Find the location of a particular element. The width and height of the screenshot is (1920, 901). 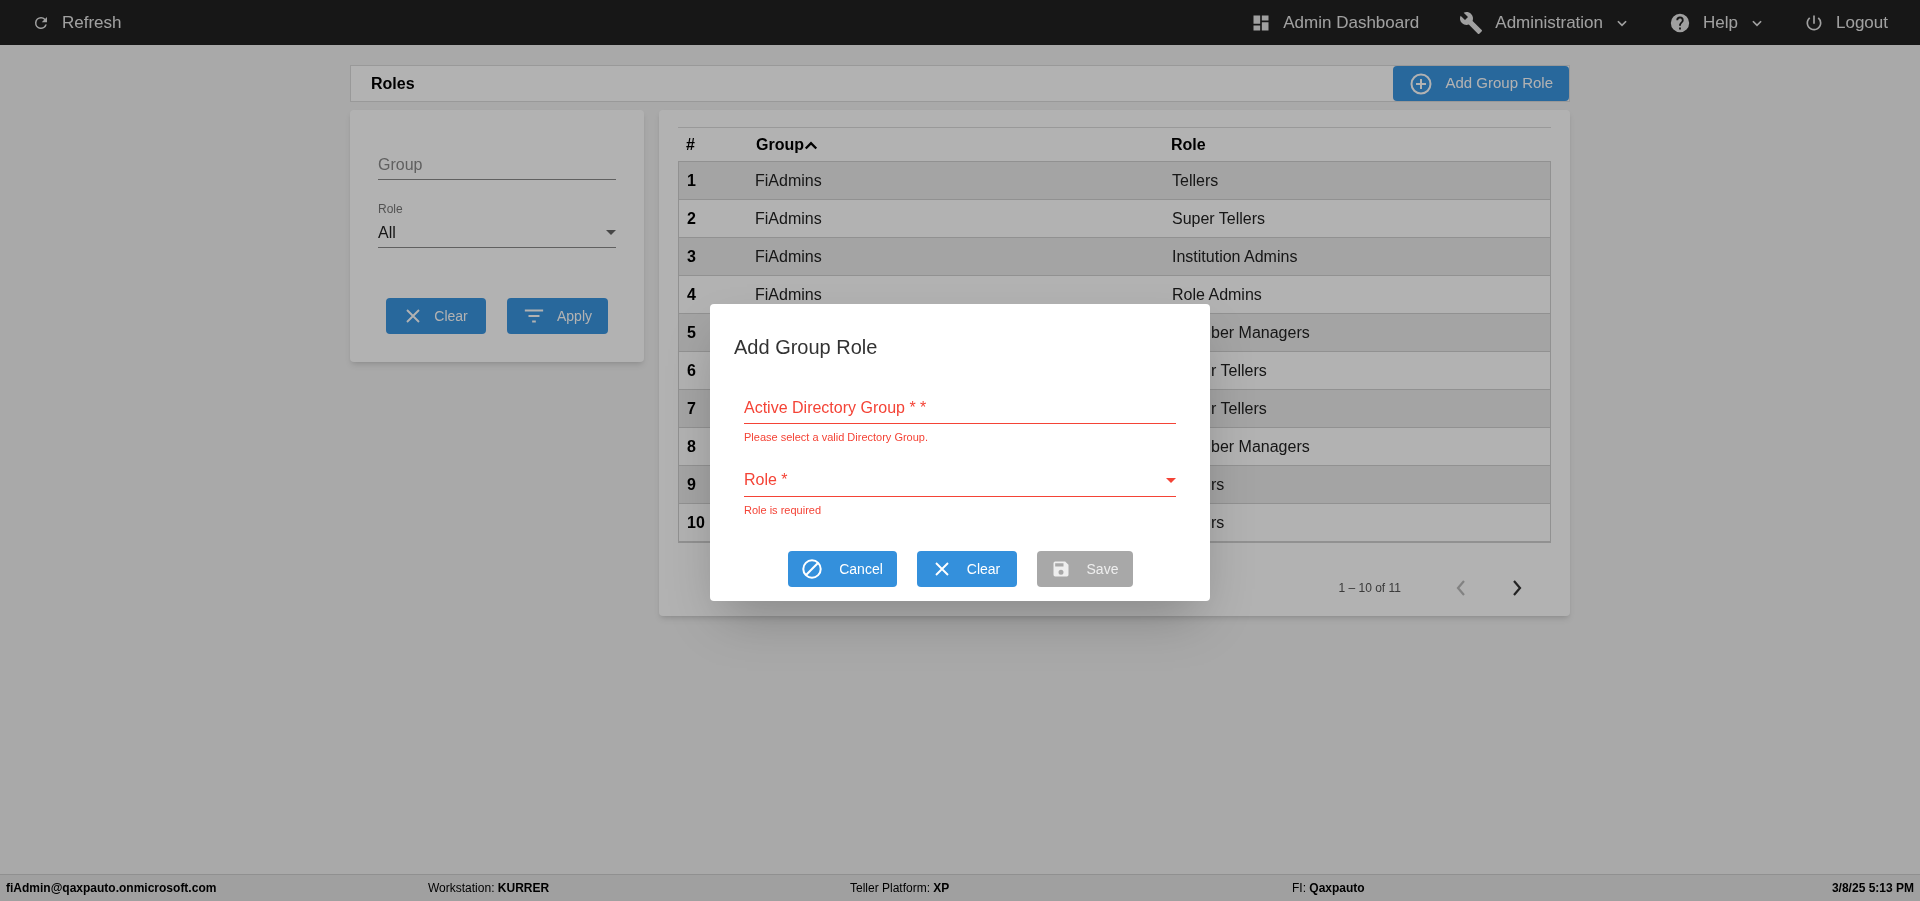

nav-menu-item: Administration is located at coordinates (1544, 22).